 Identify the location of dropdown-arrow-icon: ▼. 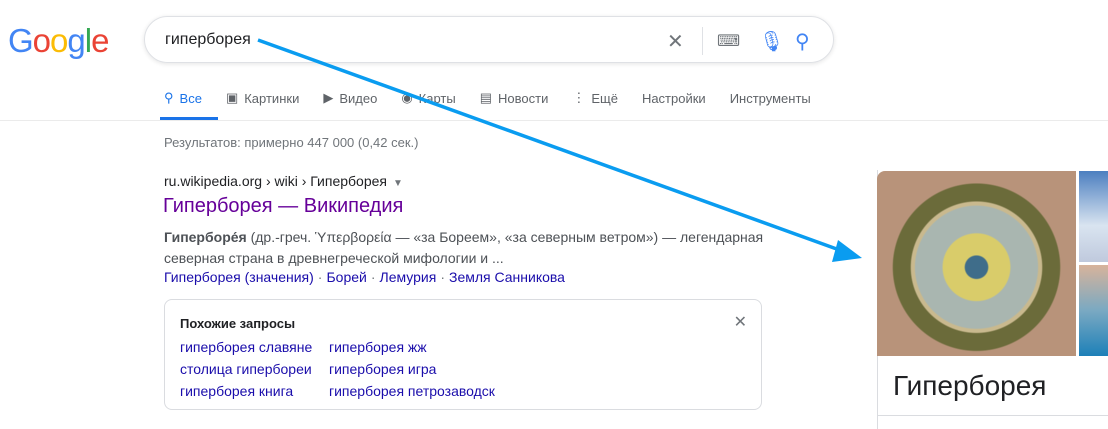
(398, 183).